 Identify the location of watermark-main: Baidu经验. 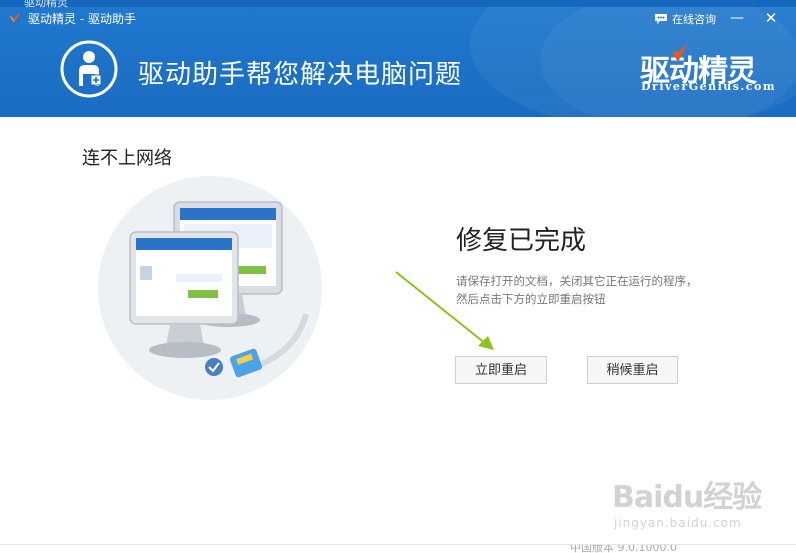
(687, 497).